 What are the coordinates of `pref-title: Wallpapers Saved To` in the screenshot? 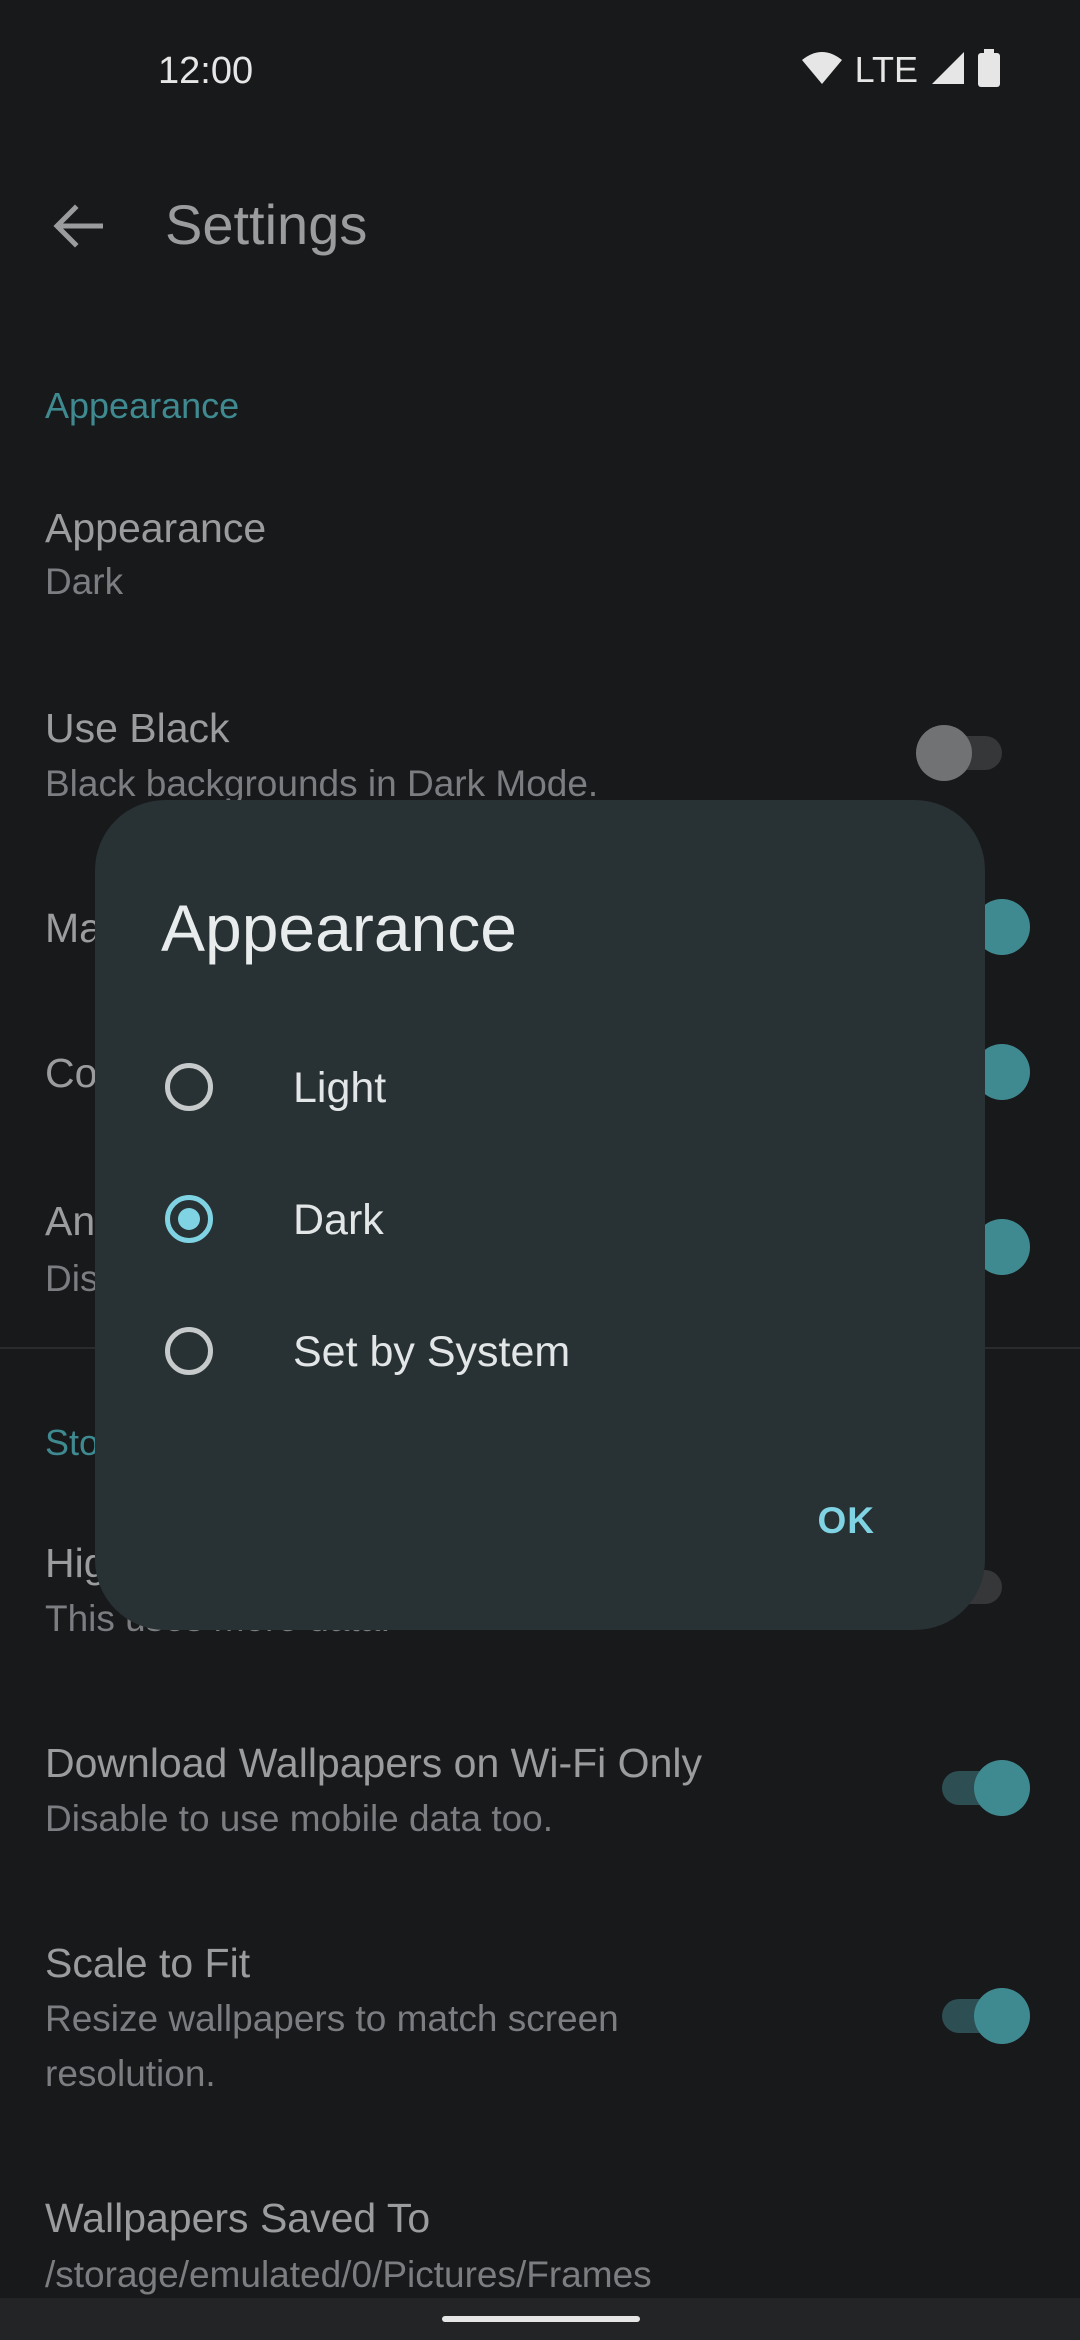 It's located at (238, 2218).